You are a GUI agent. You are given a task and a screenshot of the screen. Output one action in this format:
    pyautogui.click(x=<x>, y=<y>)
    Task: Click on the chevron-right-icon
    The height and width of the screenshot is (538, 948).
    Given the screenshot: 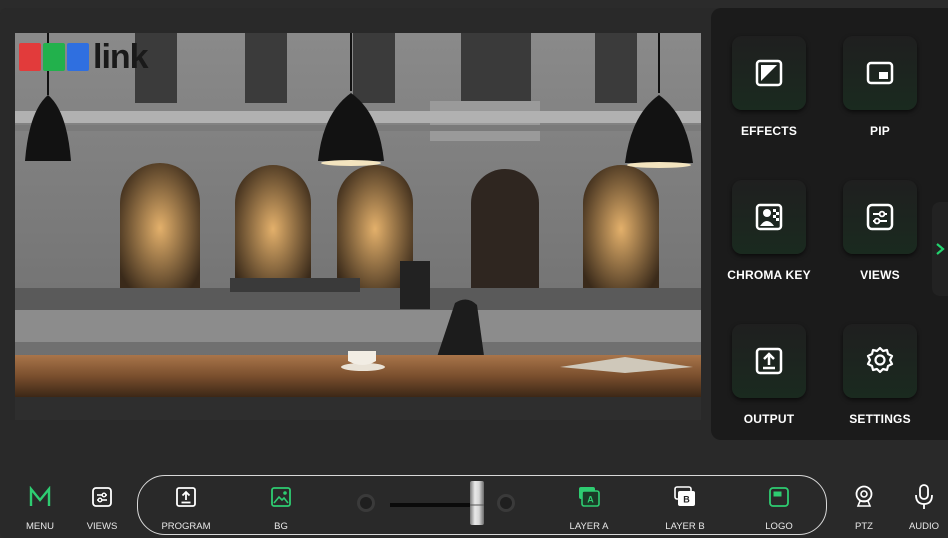 What is the action you would take?
    pyautogui.click(x=940, y=249)
    